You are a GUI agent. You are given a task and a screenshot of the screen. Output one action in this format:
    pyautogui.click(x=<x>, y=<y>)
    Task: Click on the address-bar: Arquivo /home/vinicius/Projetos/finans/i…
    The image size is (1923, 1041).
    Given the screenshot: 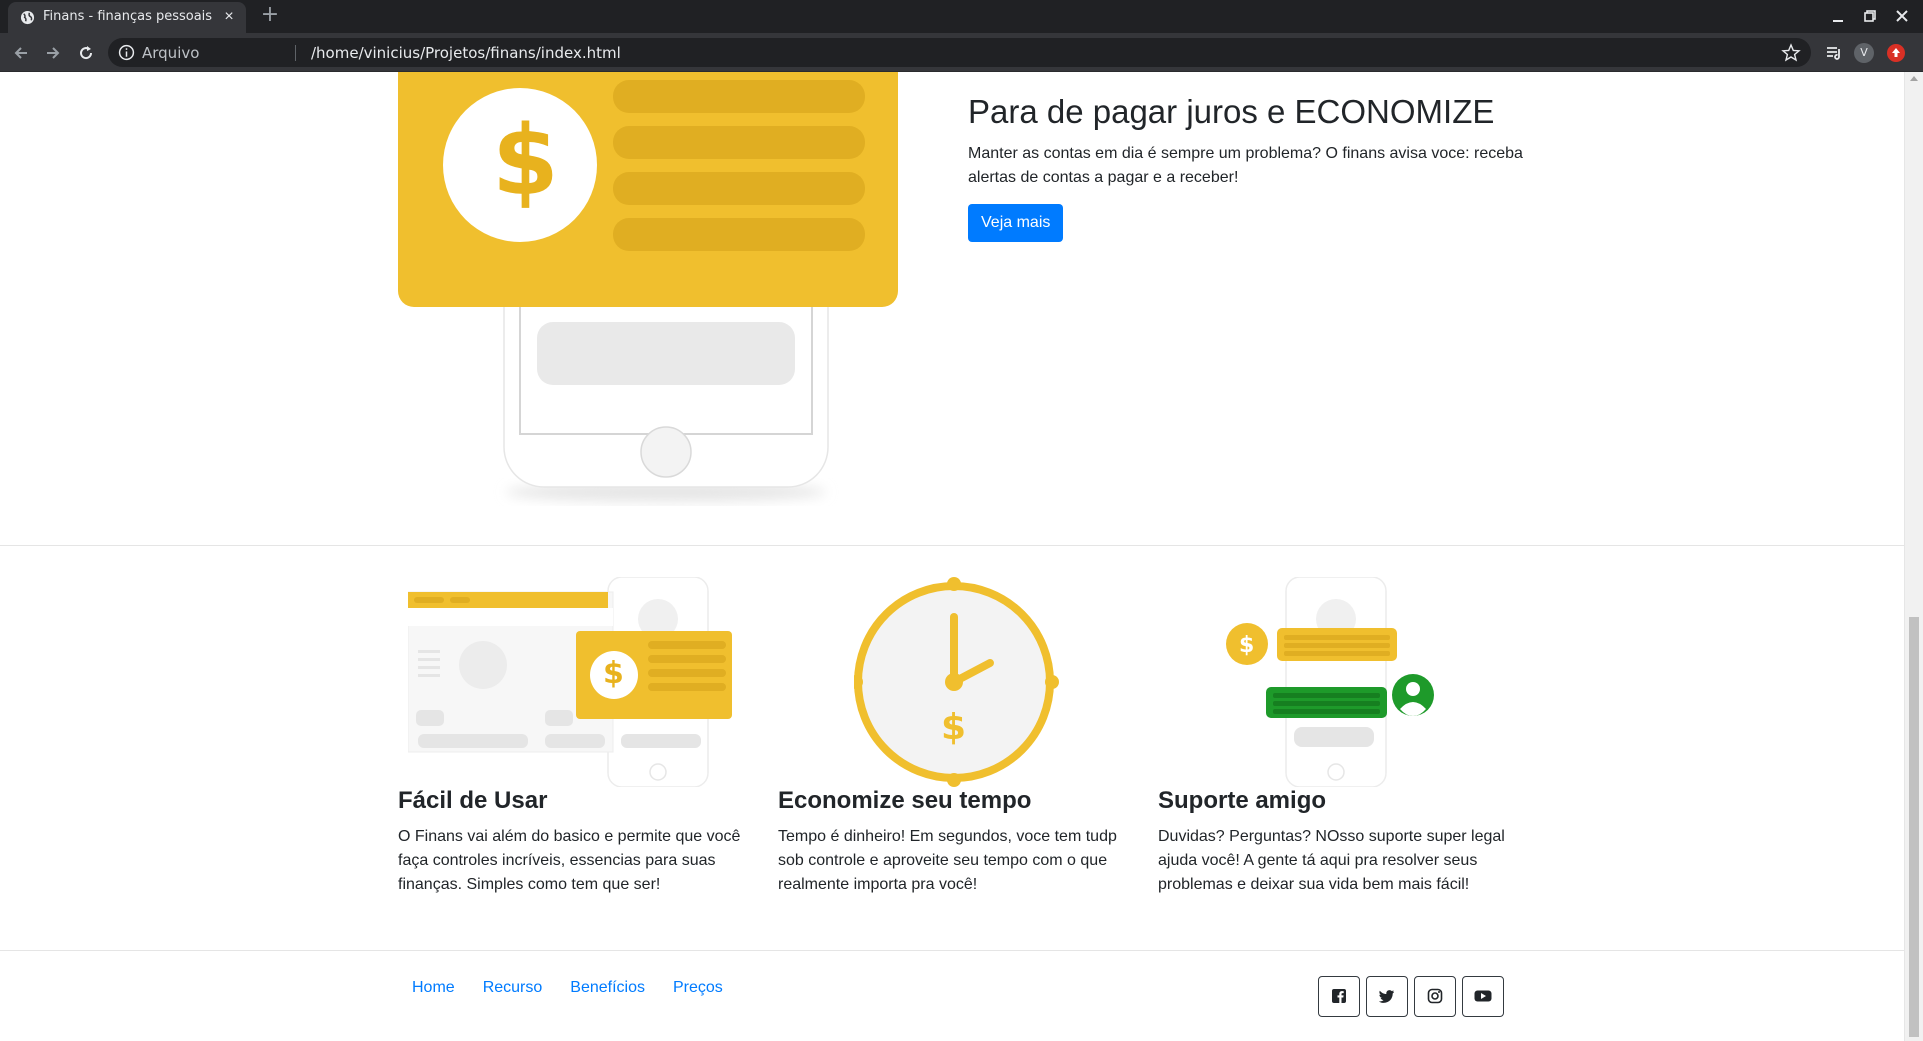 What is the action you would take?
    pyautogui.click(x=959, y=52)
    